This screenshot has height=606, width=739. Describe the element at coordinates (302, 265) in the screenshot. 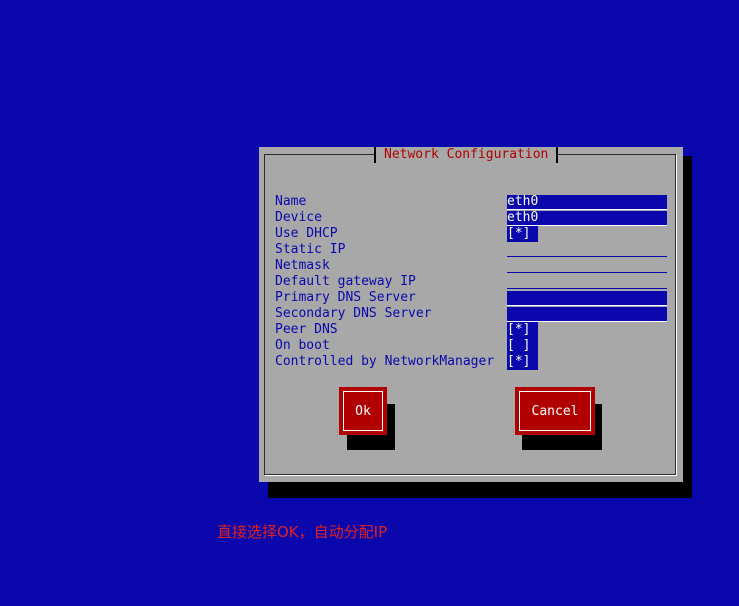

I see `netmask-label: Netmask` at that location.